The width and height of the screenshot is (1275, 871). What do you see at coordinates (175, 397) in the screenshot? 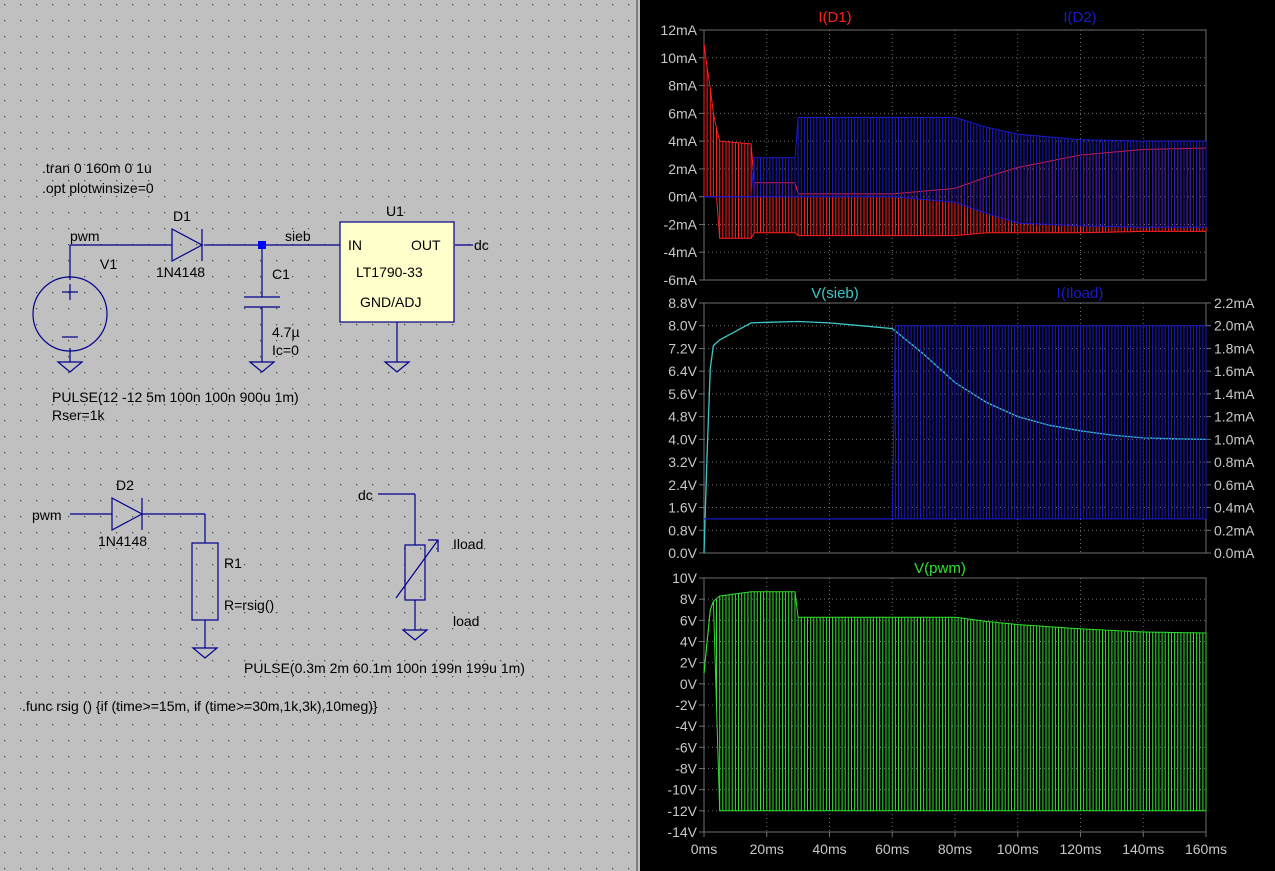
I see `v1-value: PULSE(12 -12 5m 100n 100n 900u 1m)` at bounding box center [175, 397].